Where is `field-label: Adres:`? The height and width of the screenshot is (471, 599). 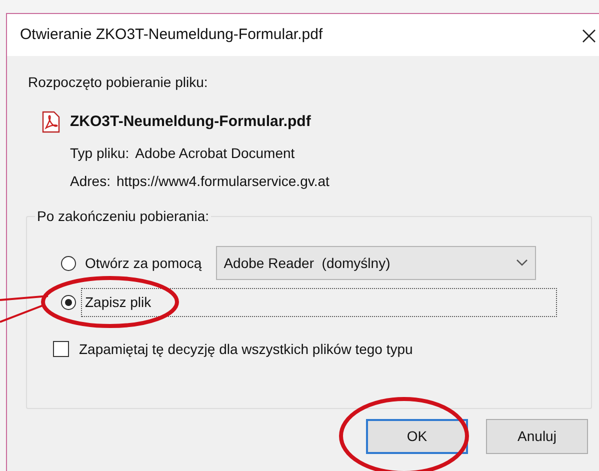 field-label: Adres: is located at coordinates (90, 181).